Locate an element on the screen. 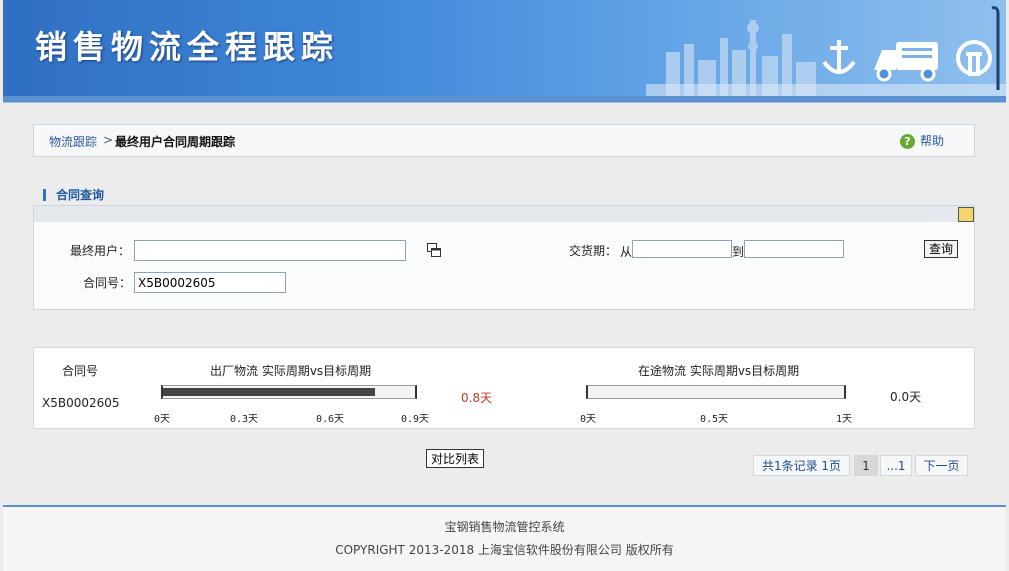 The width and height of the screenshot is (1009, 571). factory-tick: 0.6天 is located at coordinates (330, 419).